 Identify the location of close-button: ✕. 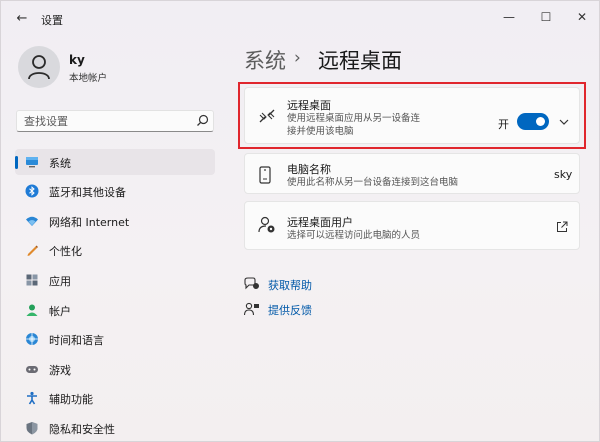
(582, 17).